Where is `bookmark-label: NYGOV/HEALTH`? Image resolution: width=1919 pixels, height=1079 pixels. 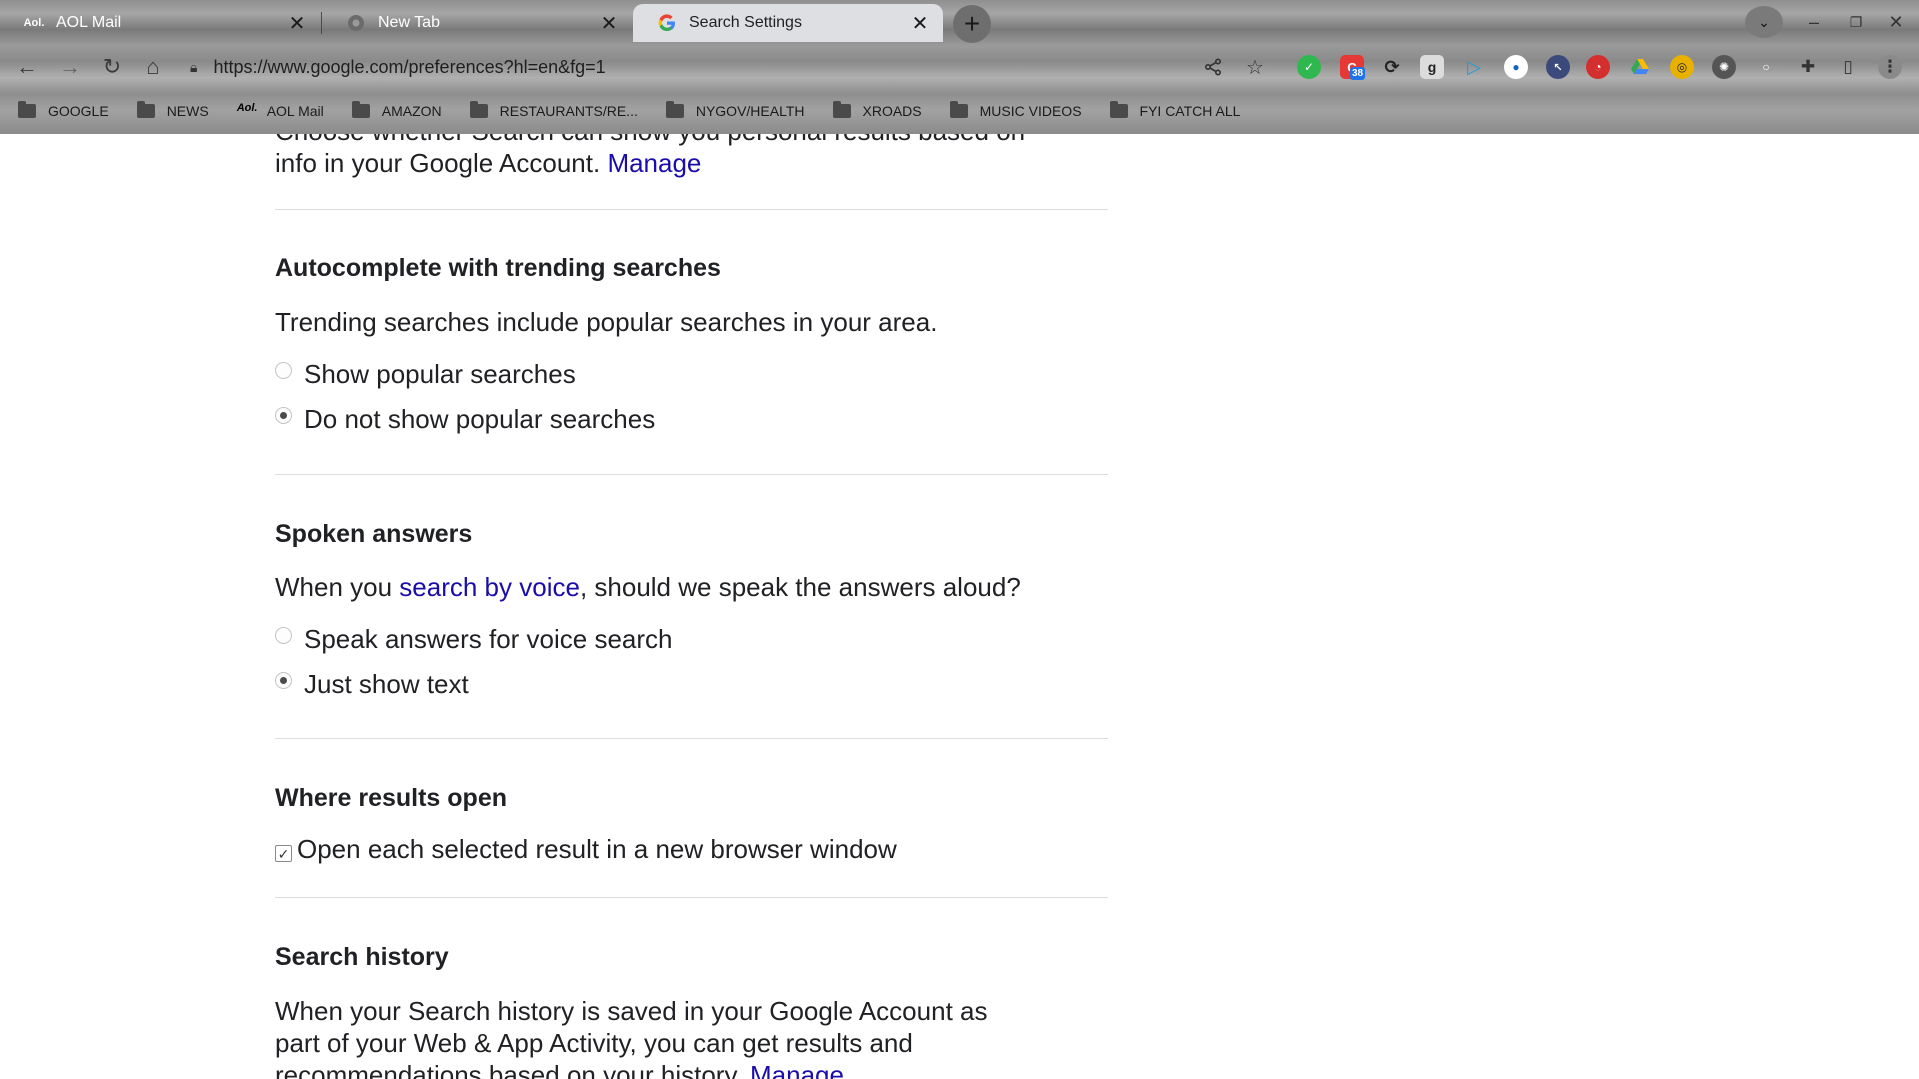
bookmark-label: NYGOV/HEALTH is located at coordinates (750, 111).